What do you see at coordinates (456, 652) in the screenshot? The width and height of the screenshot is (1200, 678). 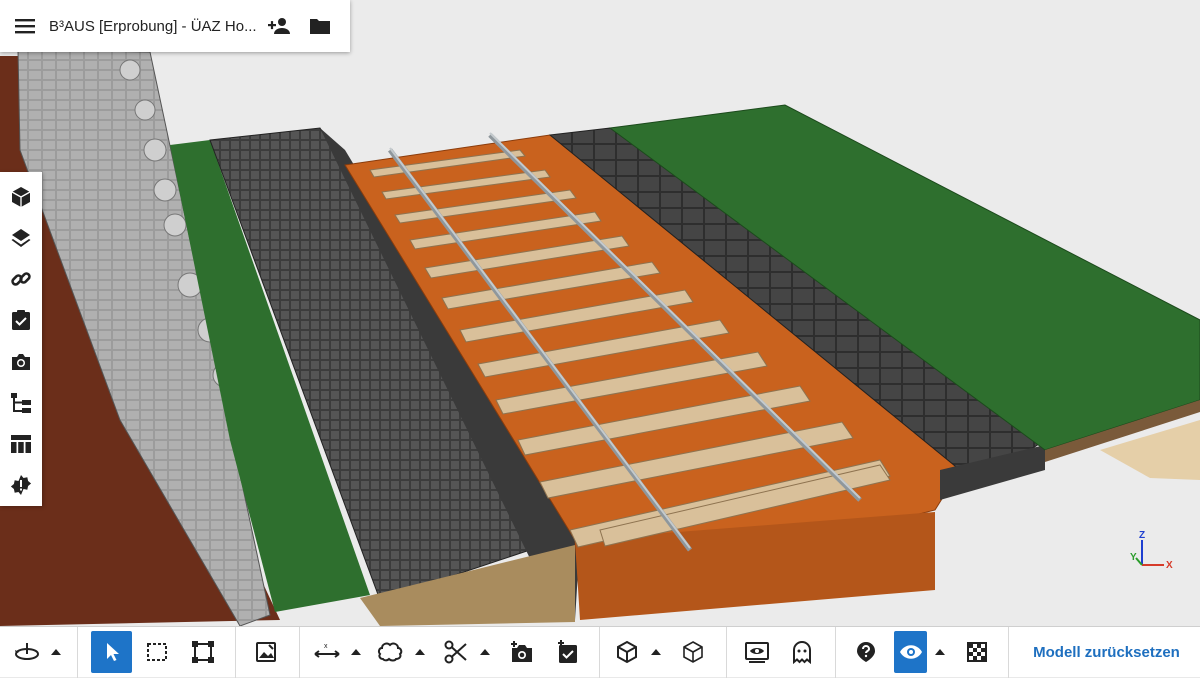 I see `scissors-icon` at bounding box center [456, 652].